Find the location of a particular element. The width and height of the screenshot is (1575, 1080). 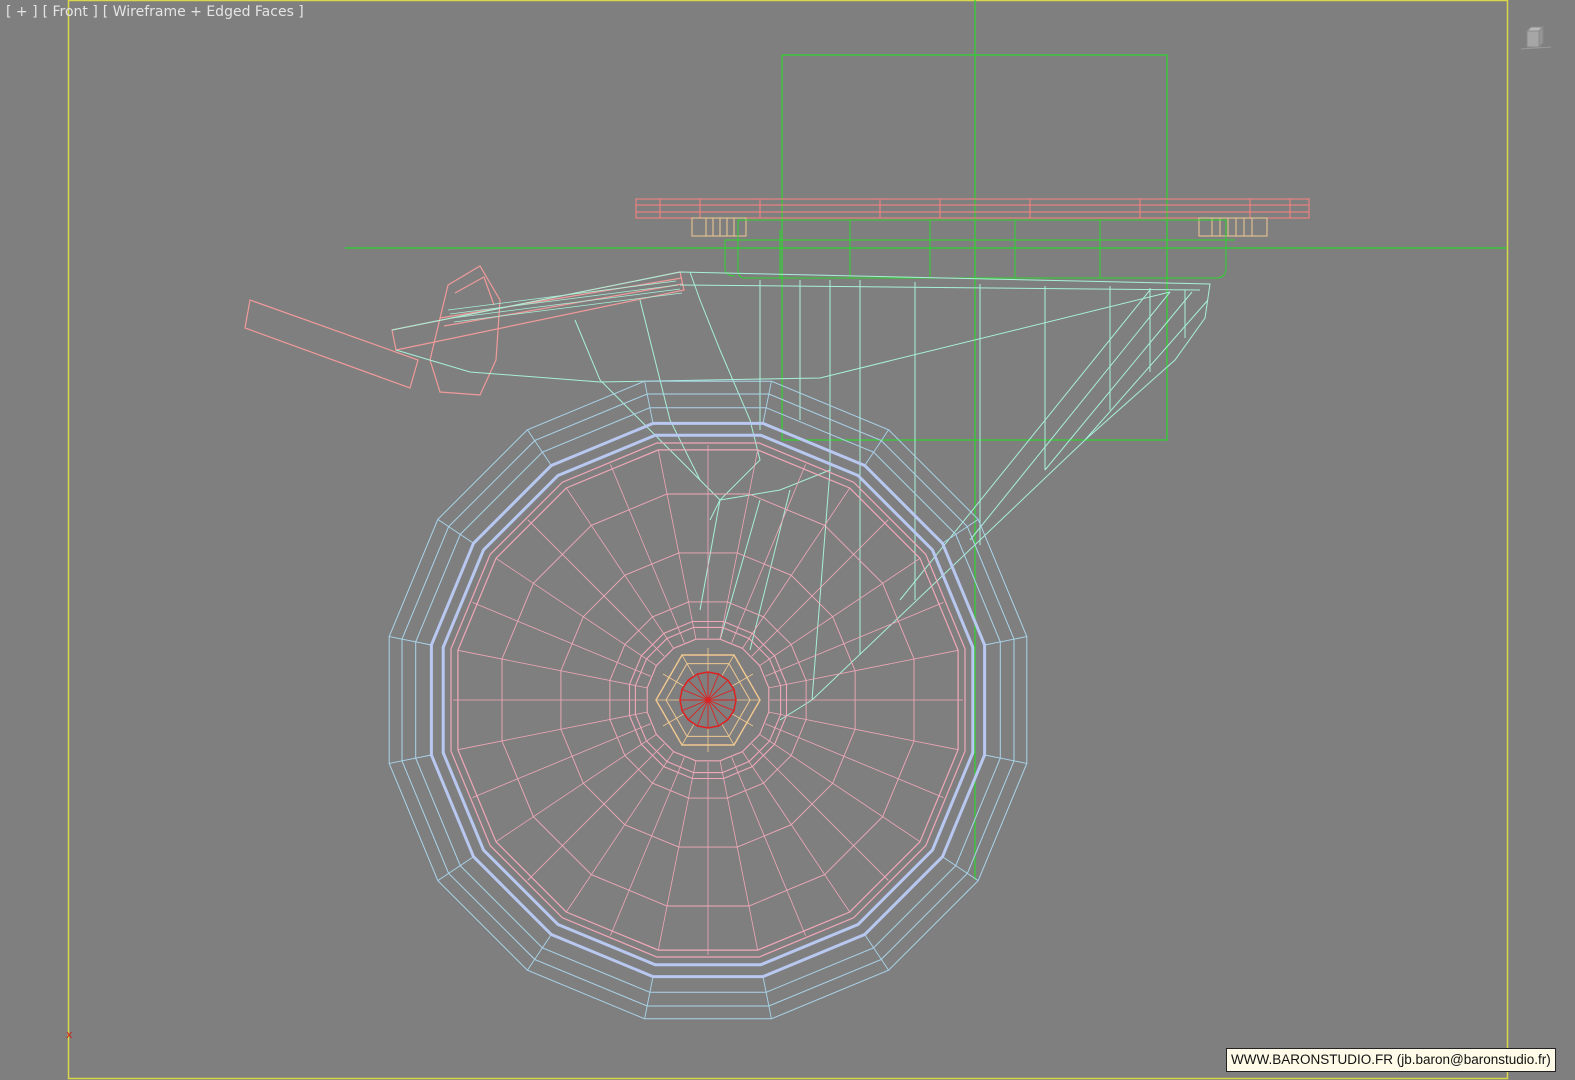

mount-bolts is located at coordinates (979, 227).